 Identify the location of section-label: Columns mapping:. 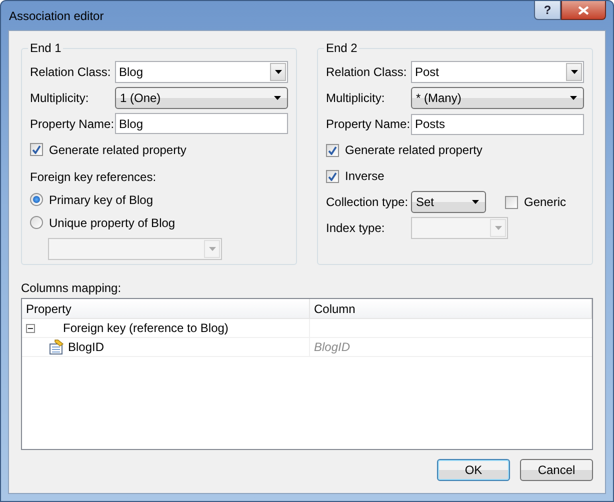
(71, 288).